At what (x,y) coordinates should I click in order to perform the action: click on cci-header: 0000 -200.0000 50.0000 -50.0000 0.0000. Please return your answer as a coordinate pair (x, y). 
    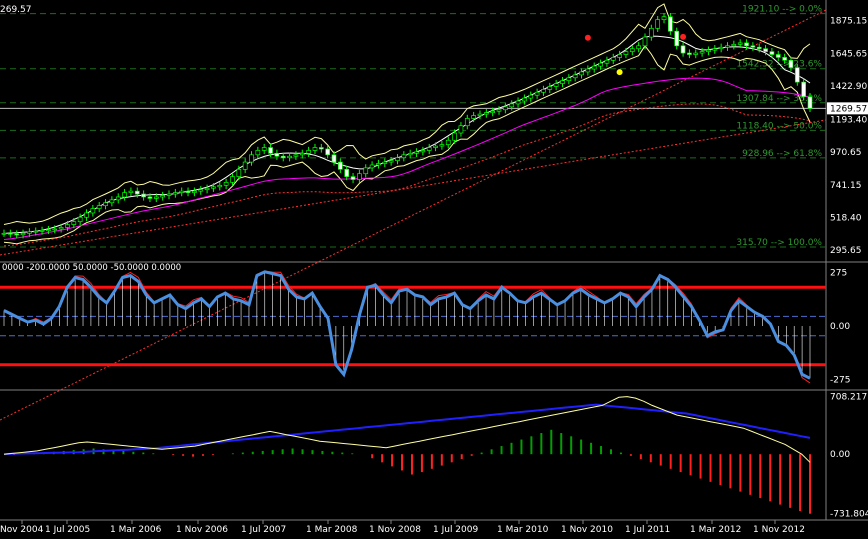
    Looking at the image, I should click on (91, 268).